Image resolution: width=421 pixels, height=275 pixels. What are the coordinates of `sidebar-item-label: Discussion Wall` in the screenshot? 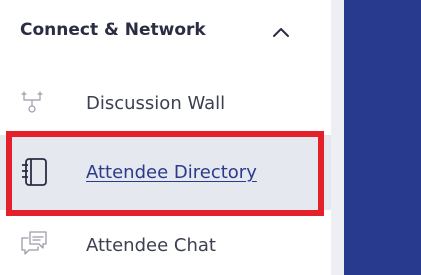 It's located at (156, 103).